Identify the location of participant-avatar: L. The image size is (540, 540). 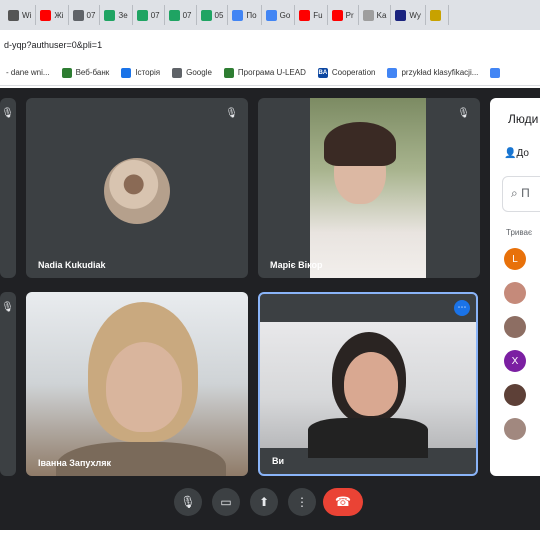
(515, 259).